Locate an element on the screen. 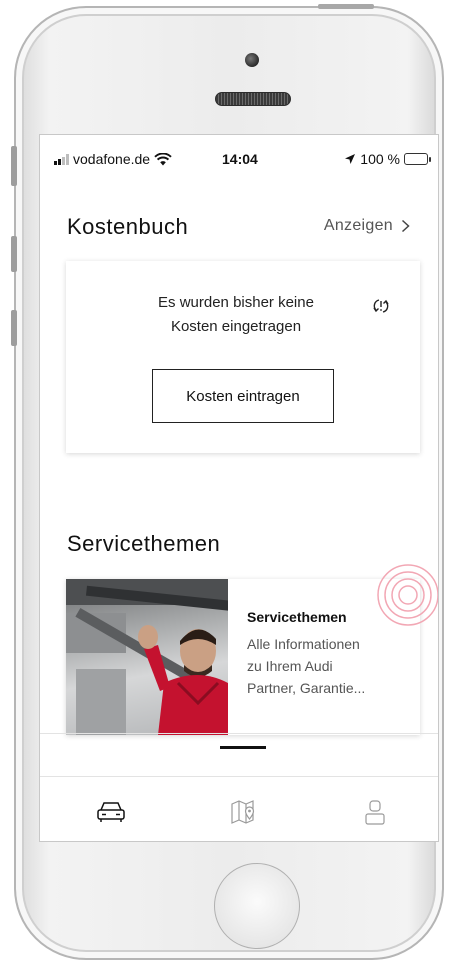  mechanic-photo is located at coordinates (147, 657).